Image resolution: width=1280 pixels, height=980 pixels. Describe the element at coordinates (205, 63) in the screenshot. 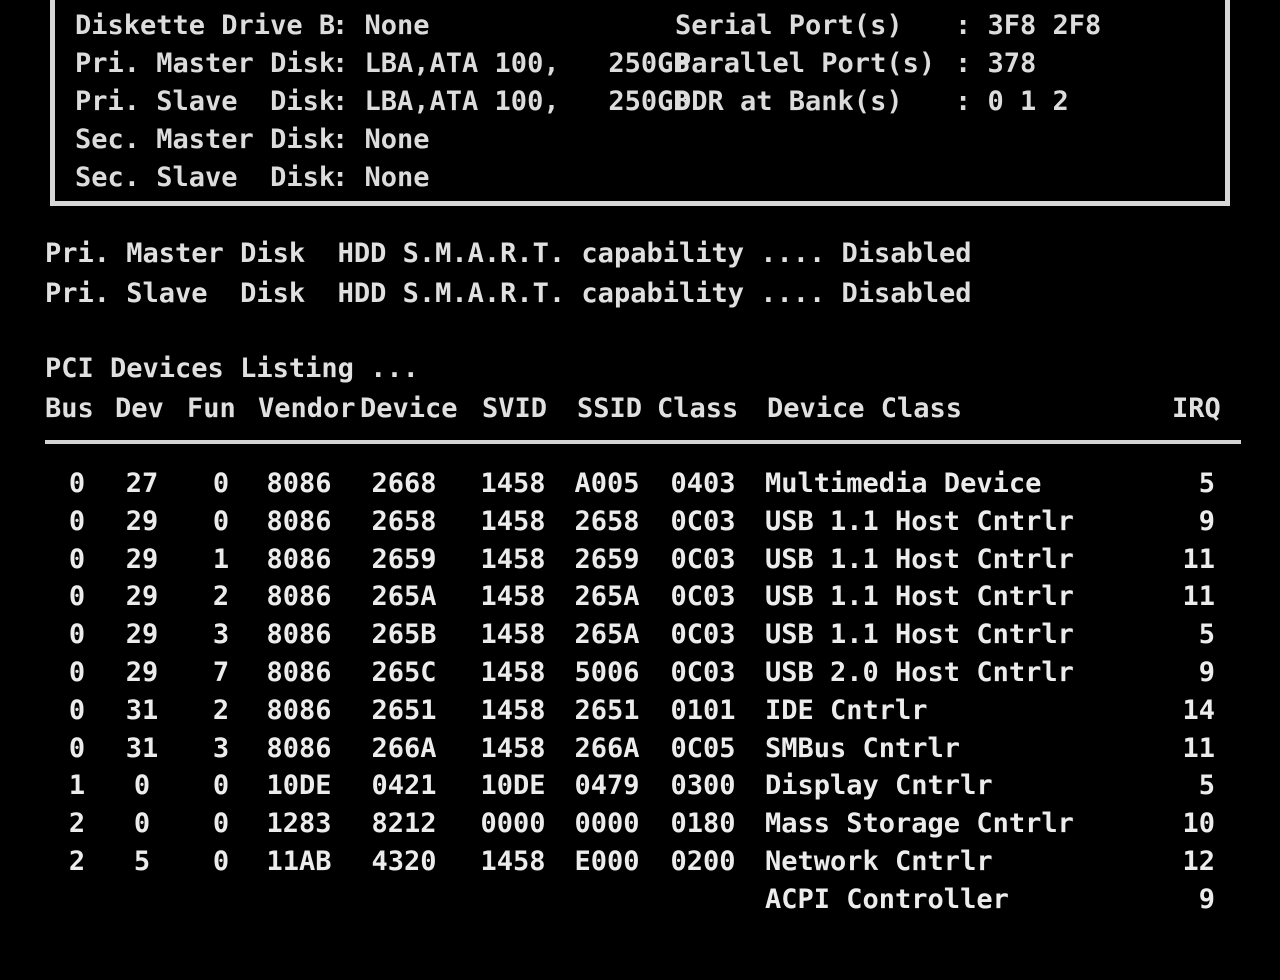

I see `sys-left-label-1: Pri. Master Disk` at that location.